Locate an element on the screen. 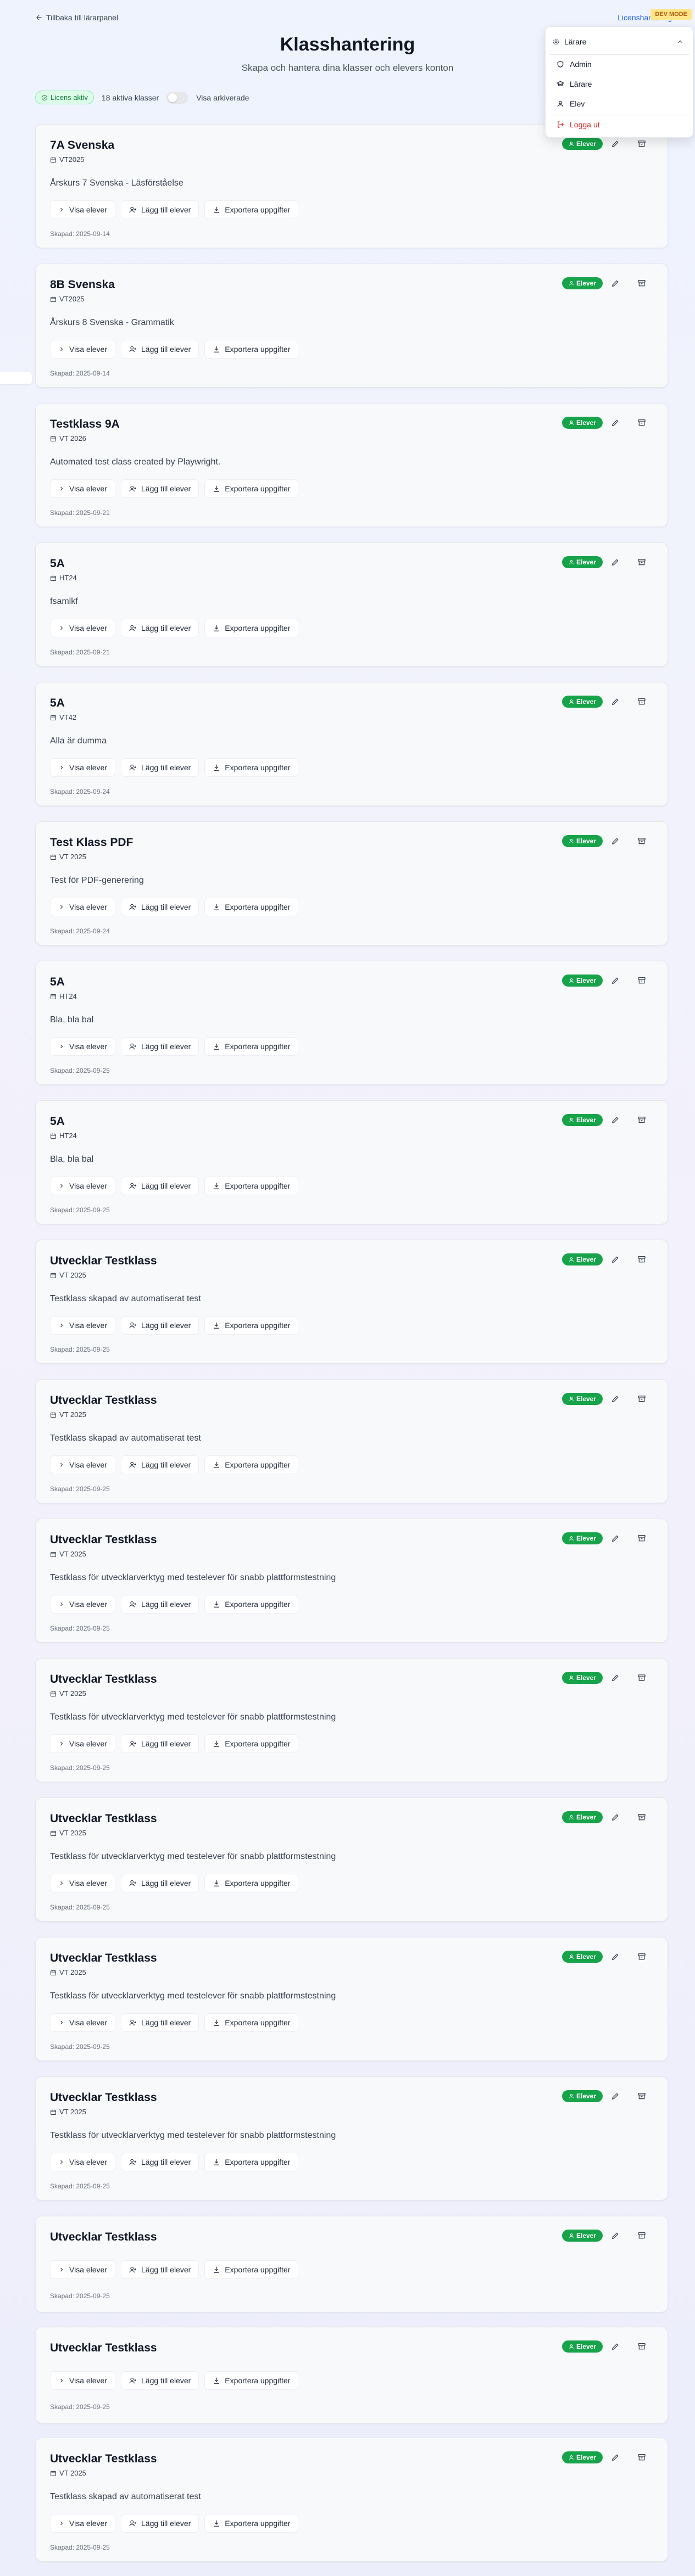  role-option-admin: Admin is located at coordinates (574, 65).